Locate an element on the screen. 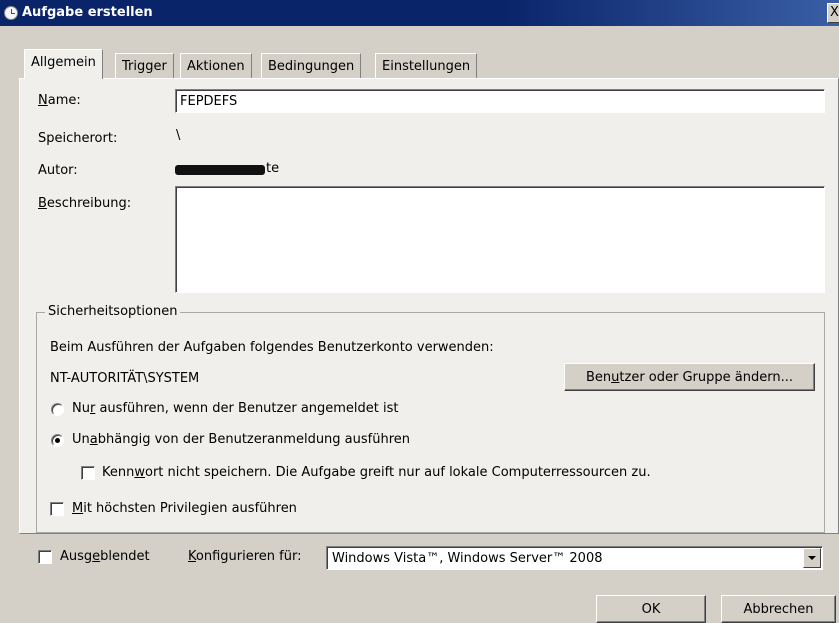 The height and width of the screenshot is (623, 839). radio-logged-on is located at coordinates (57, 409).